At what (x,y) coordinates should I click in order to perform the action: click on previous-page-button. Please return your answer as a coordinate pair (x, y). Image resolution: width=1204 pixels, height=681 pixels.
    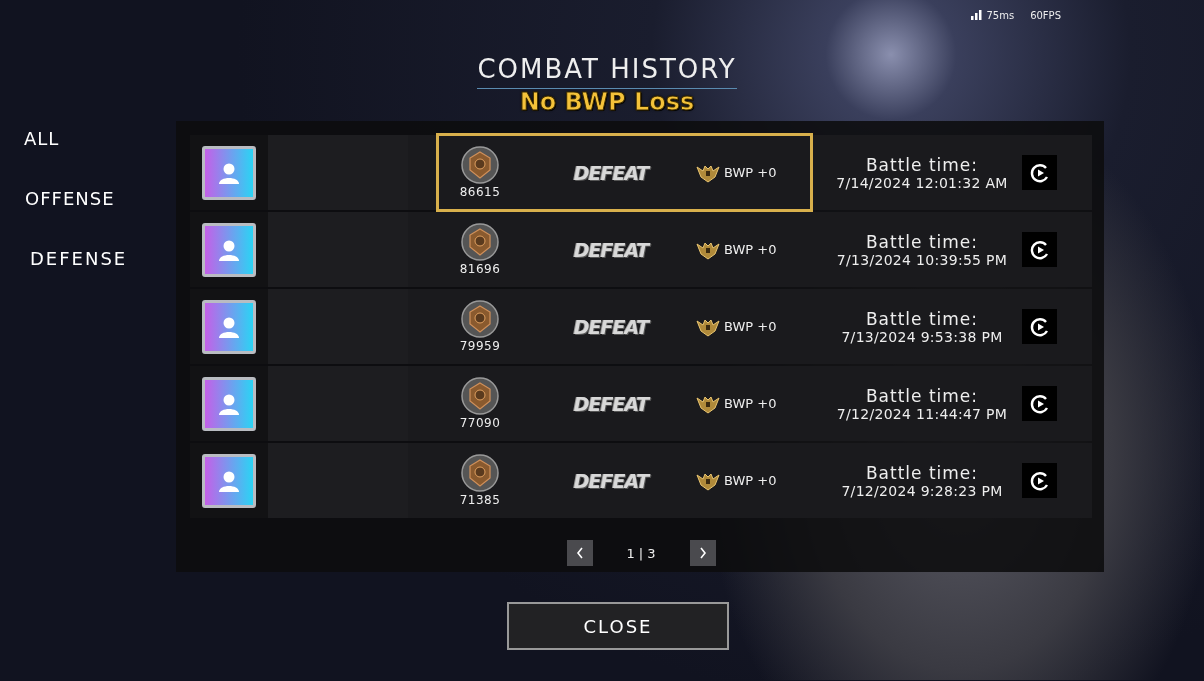
    Looking at the image, I should click on (579, 553).